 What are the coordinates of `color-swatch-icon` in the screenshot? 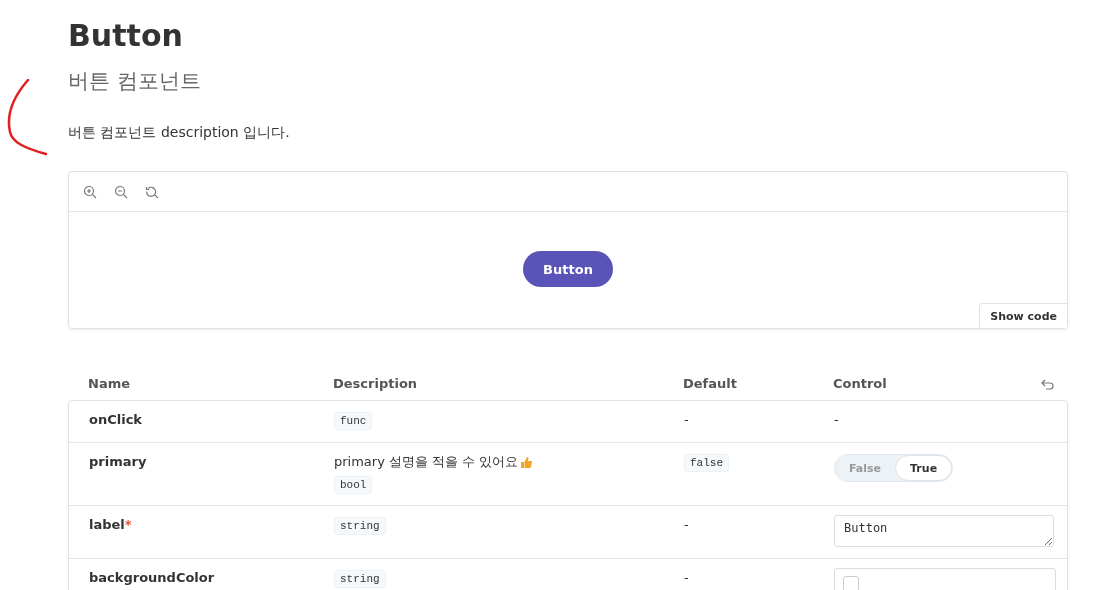 It's located at (851, 583).